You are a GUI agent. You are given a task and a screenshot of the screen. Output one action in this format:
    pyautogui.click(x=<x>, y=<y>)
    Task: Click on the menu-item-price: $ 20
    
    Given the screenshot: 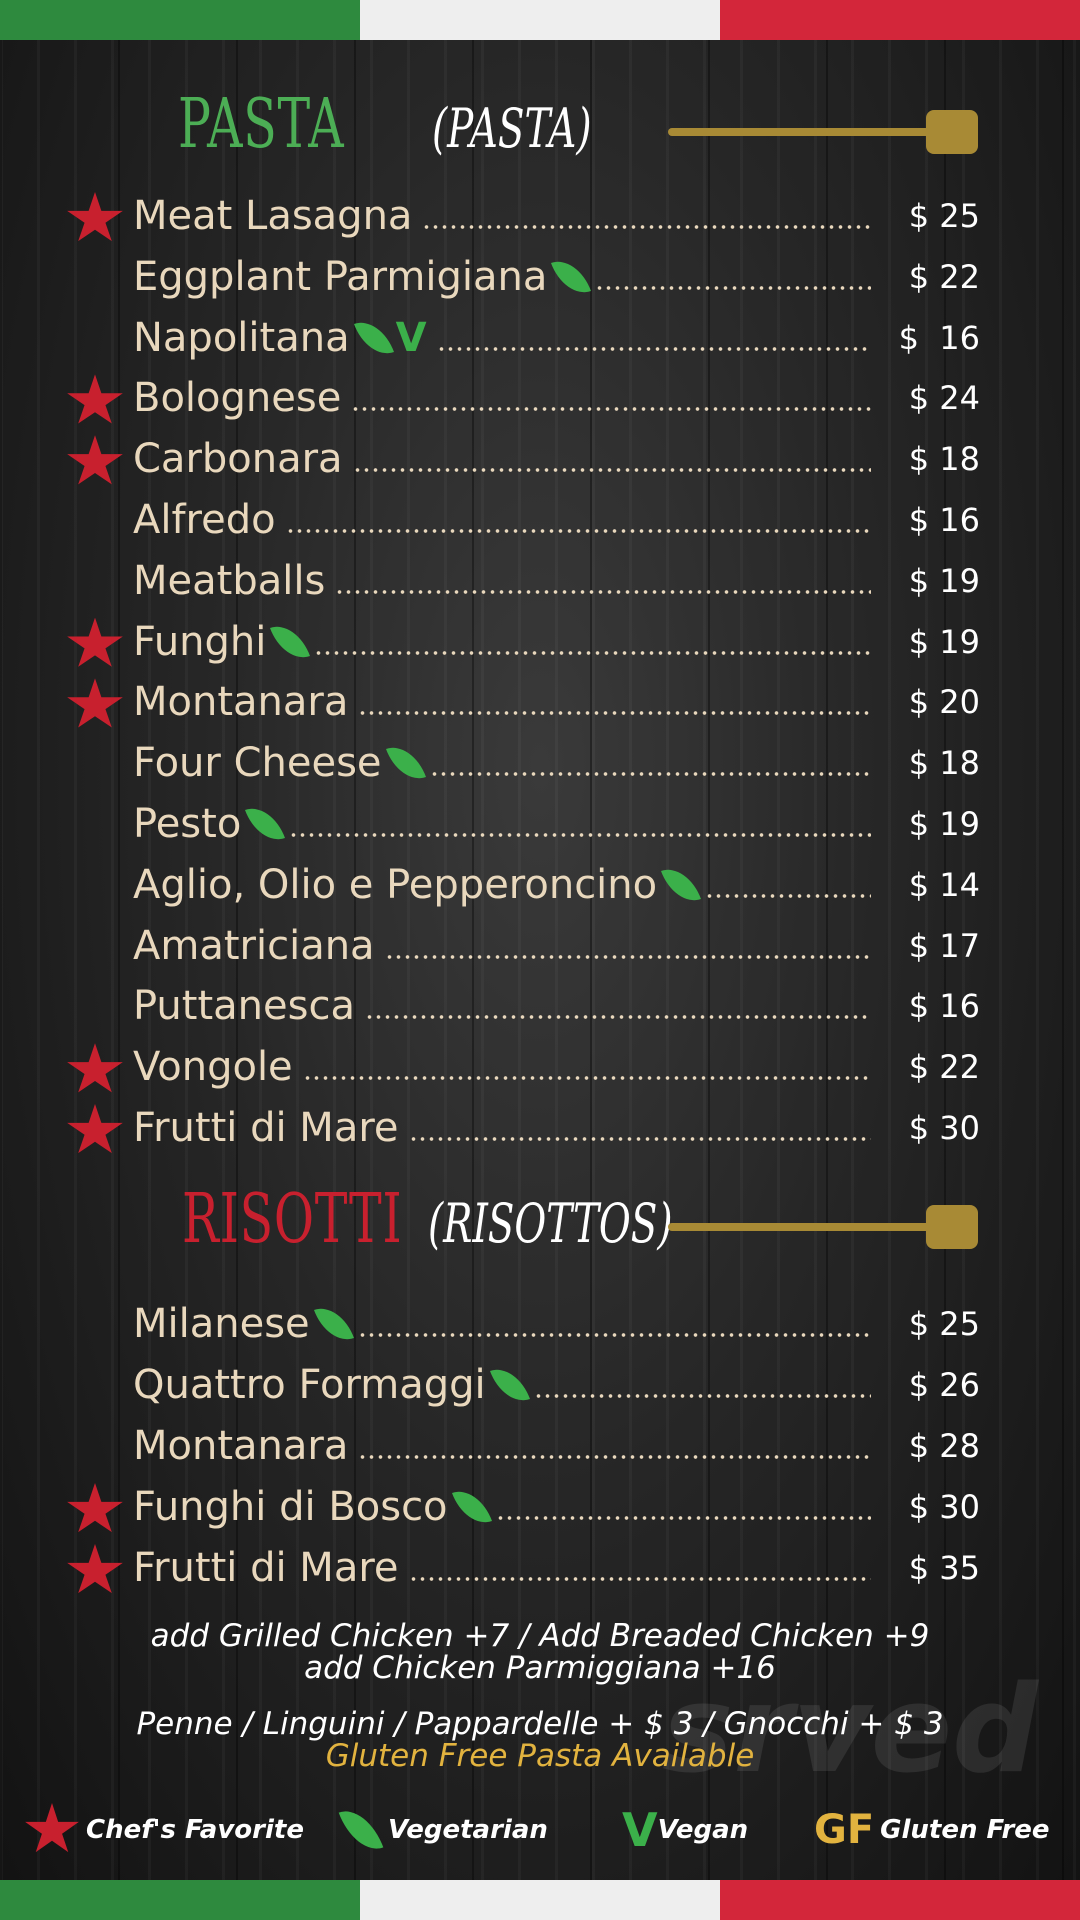 What is the action you would take?
    pyautogui.click(x=944, y=702)
    